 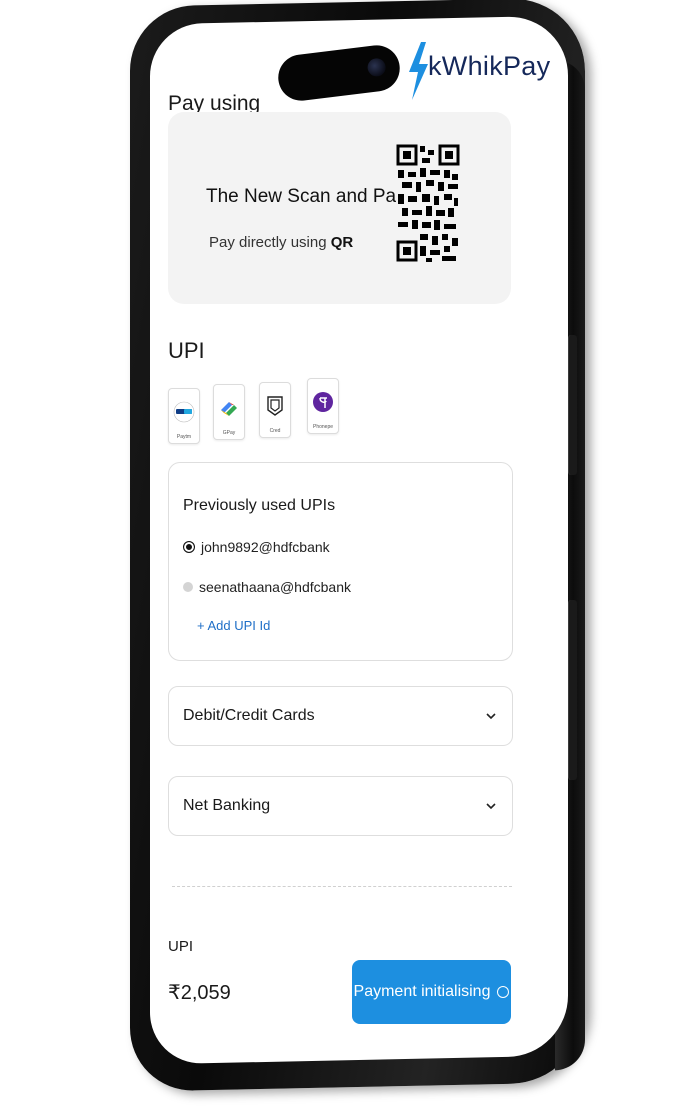 What do you see at coordinates (572, 405) in the screenshot?
I see `volume-button` at bounding box center [572, 405].